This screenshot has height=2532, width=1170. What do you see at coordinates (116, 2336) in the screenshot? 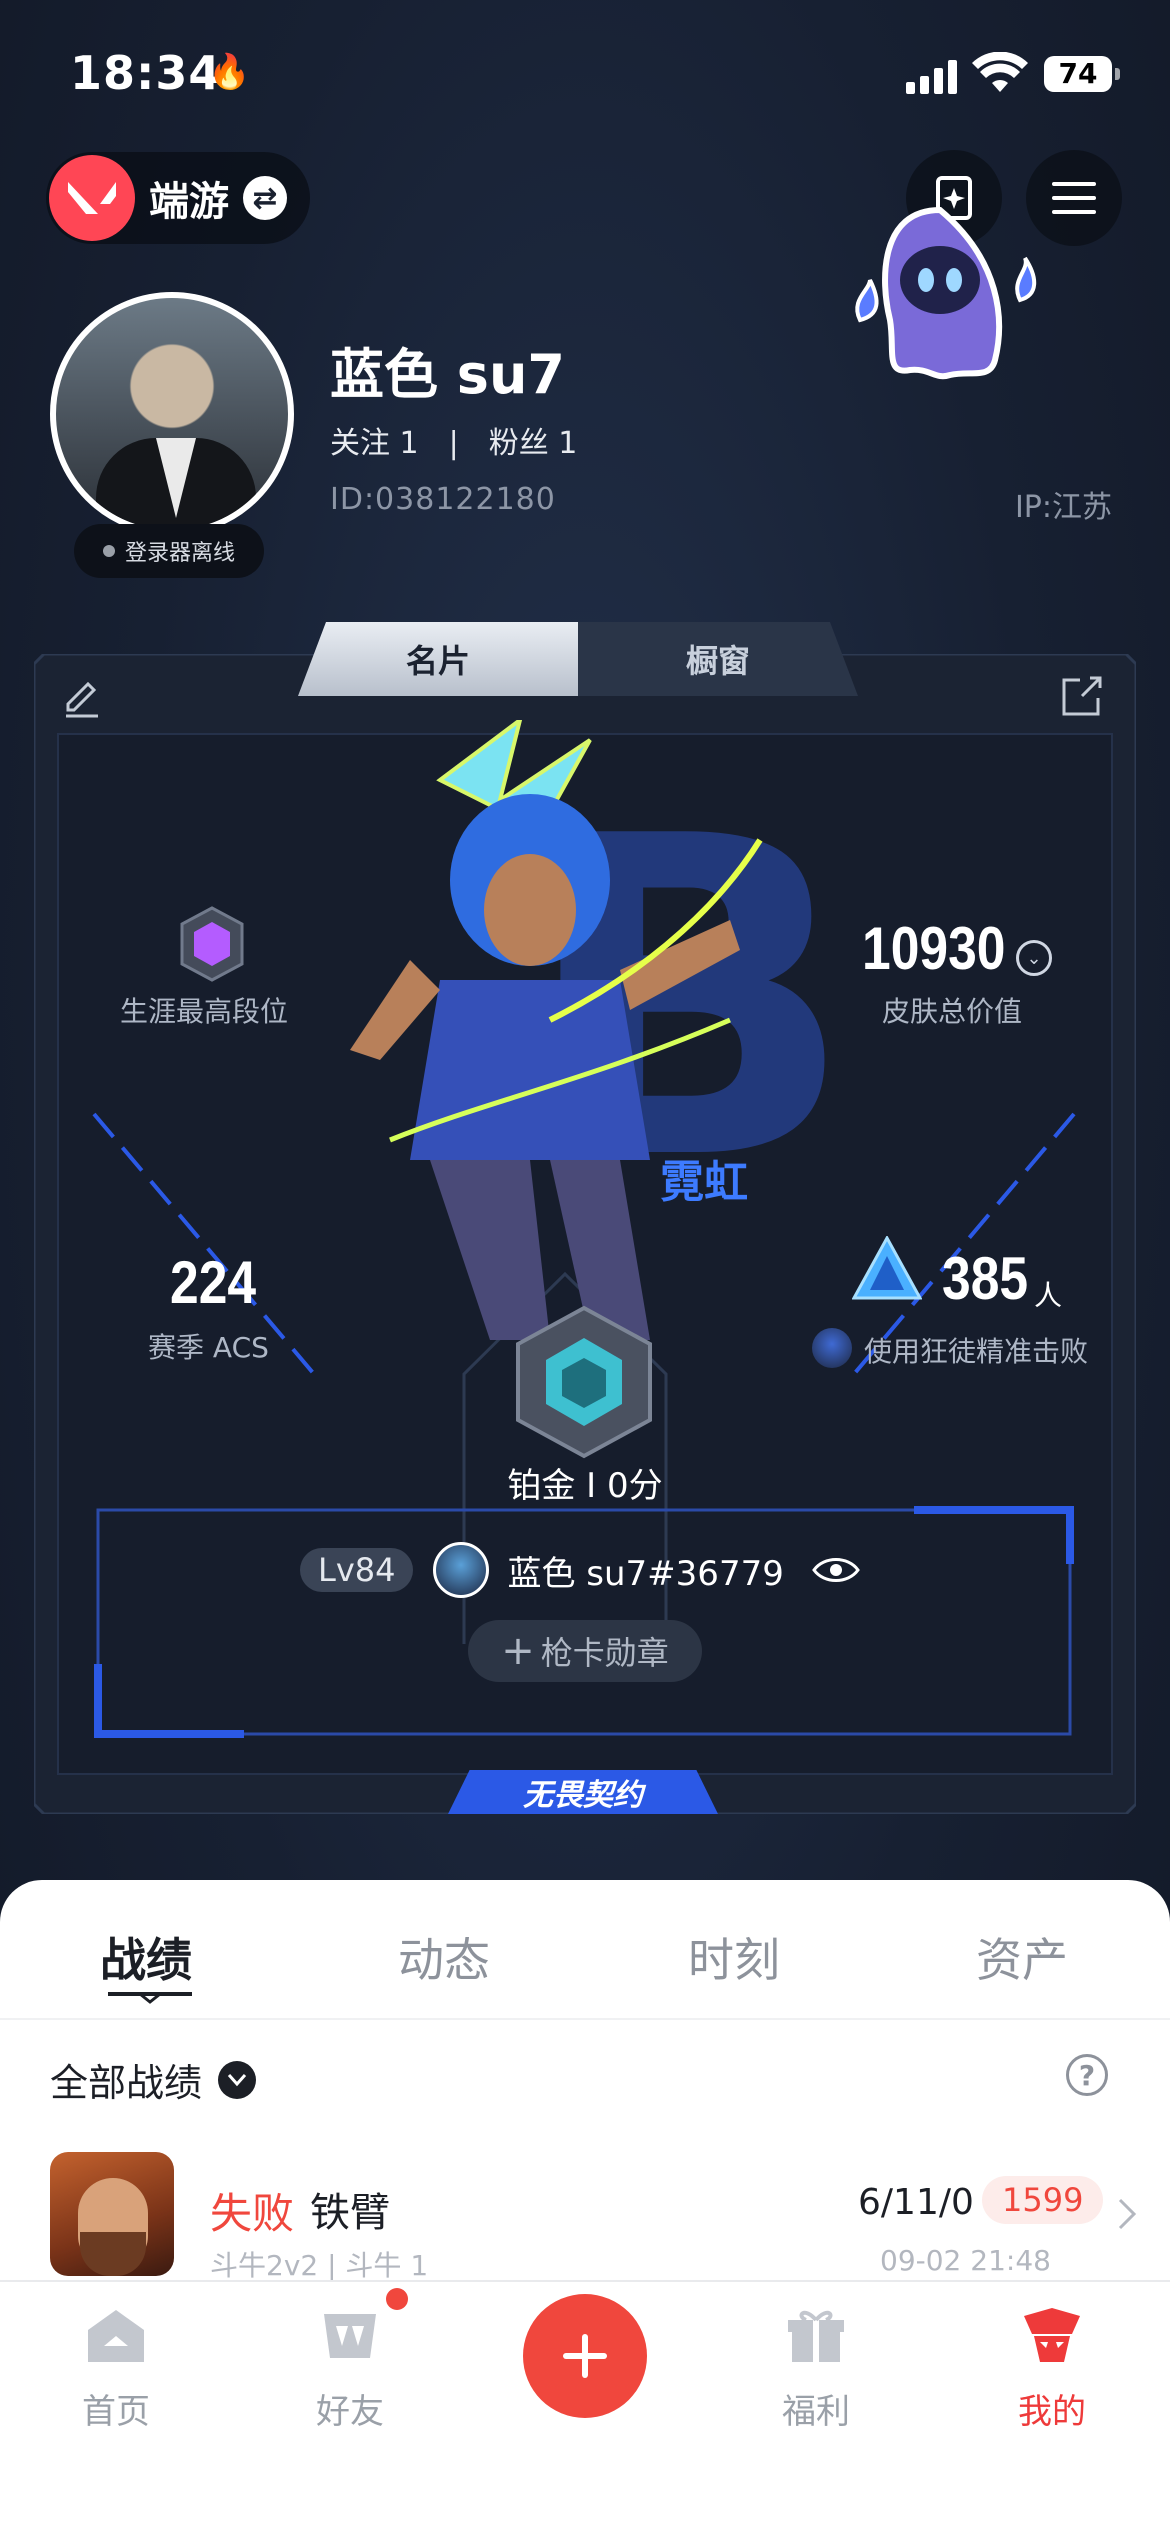
I see `home-icon` at bounding box center [116, 2336].